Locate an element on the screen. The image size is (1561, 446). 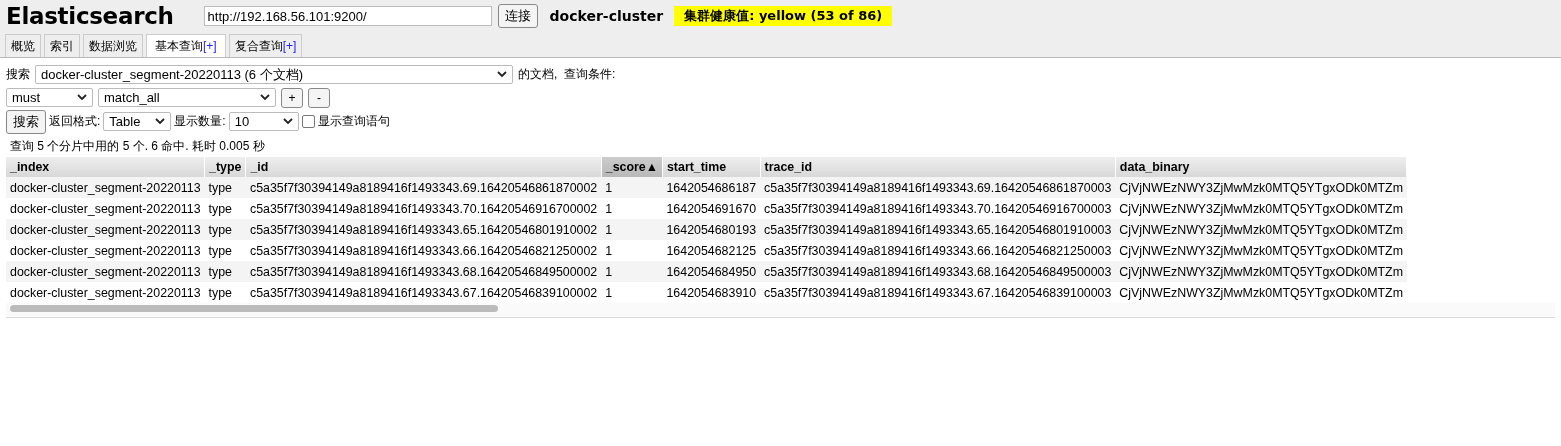
format-select: Table is located at coordinates (137, 121).